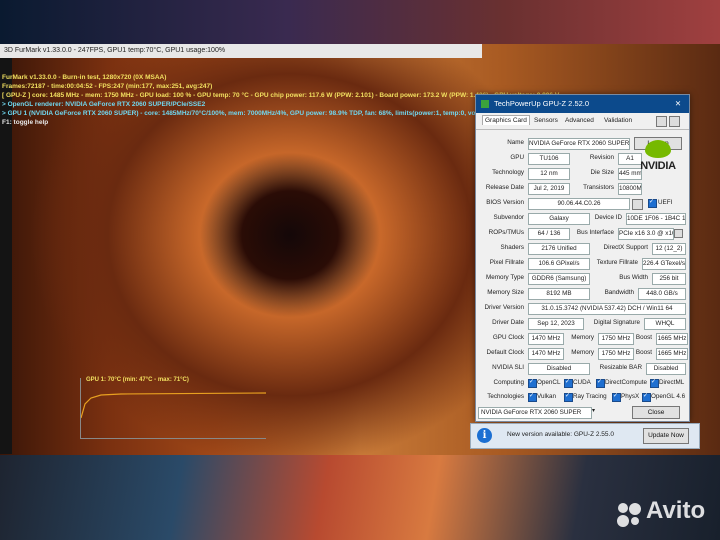  Describe the element at coordinates (616, 397) in the screenshot. I see `physx-checkbox` at that location.